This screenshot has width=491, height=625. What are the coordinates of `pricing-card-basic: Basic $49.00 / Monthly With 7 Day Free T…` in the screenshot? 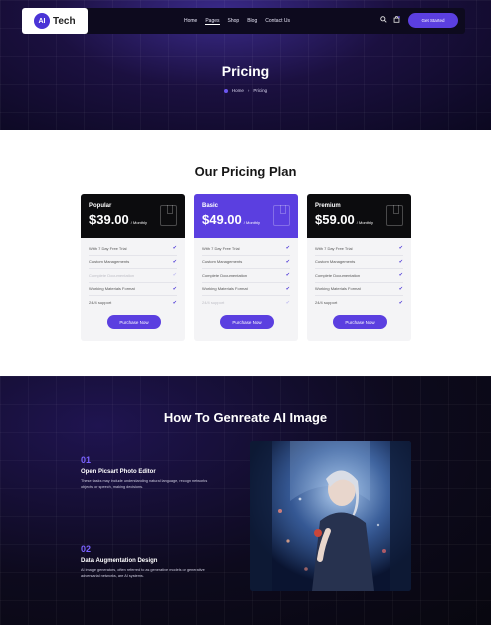 It's located at (246, 267).